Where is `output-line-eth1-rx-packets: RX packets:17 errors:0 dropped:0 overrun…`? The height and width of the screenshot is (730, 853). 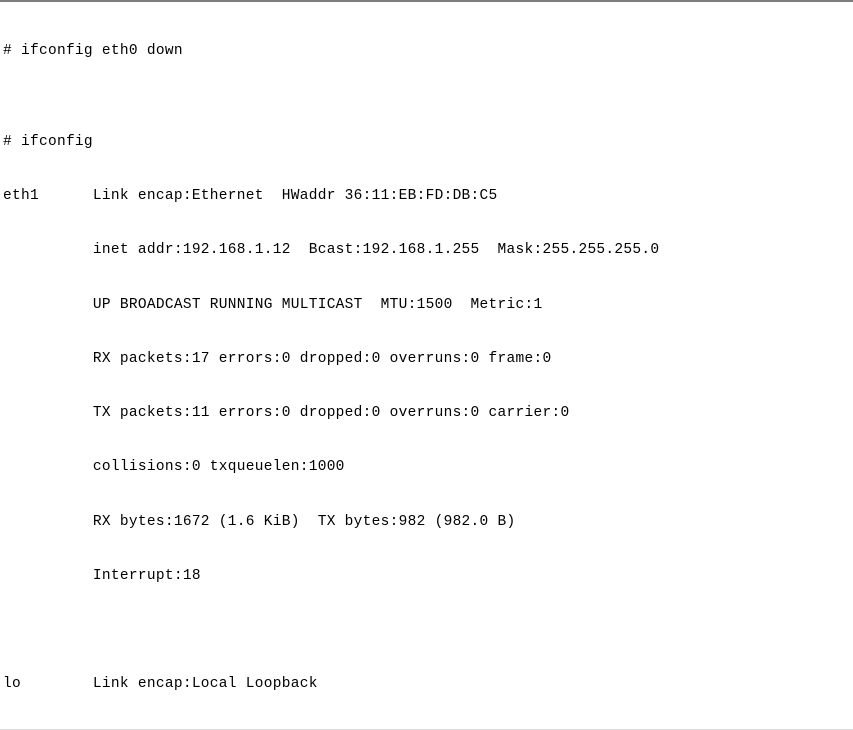
output-line-eth1-rx-packets: RX packets:17 errors:0 dropped:0 overrun… is located at coordinates (277, 358).